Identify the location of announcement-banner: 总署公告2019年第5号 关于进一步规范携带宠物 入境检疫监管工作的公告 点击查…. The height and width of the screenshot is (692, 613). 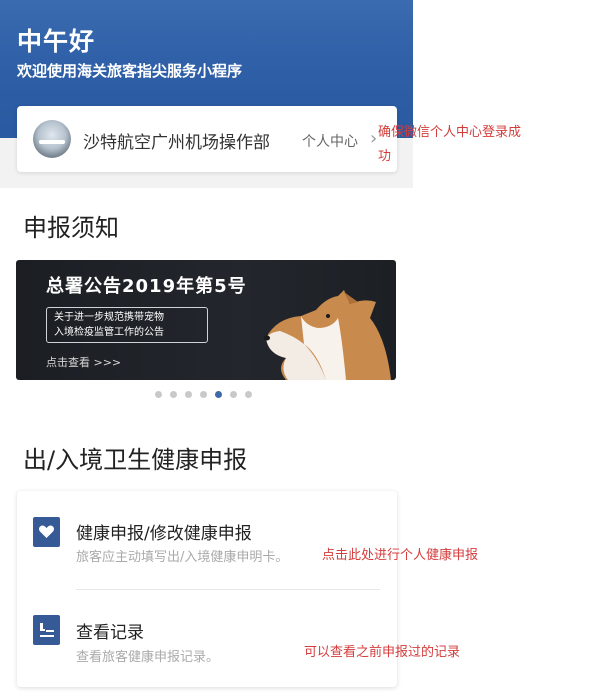
(206, 320).